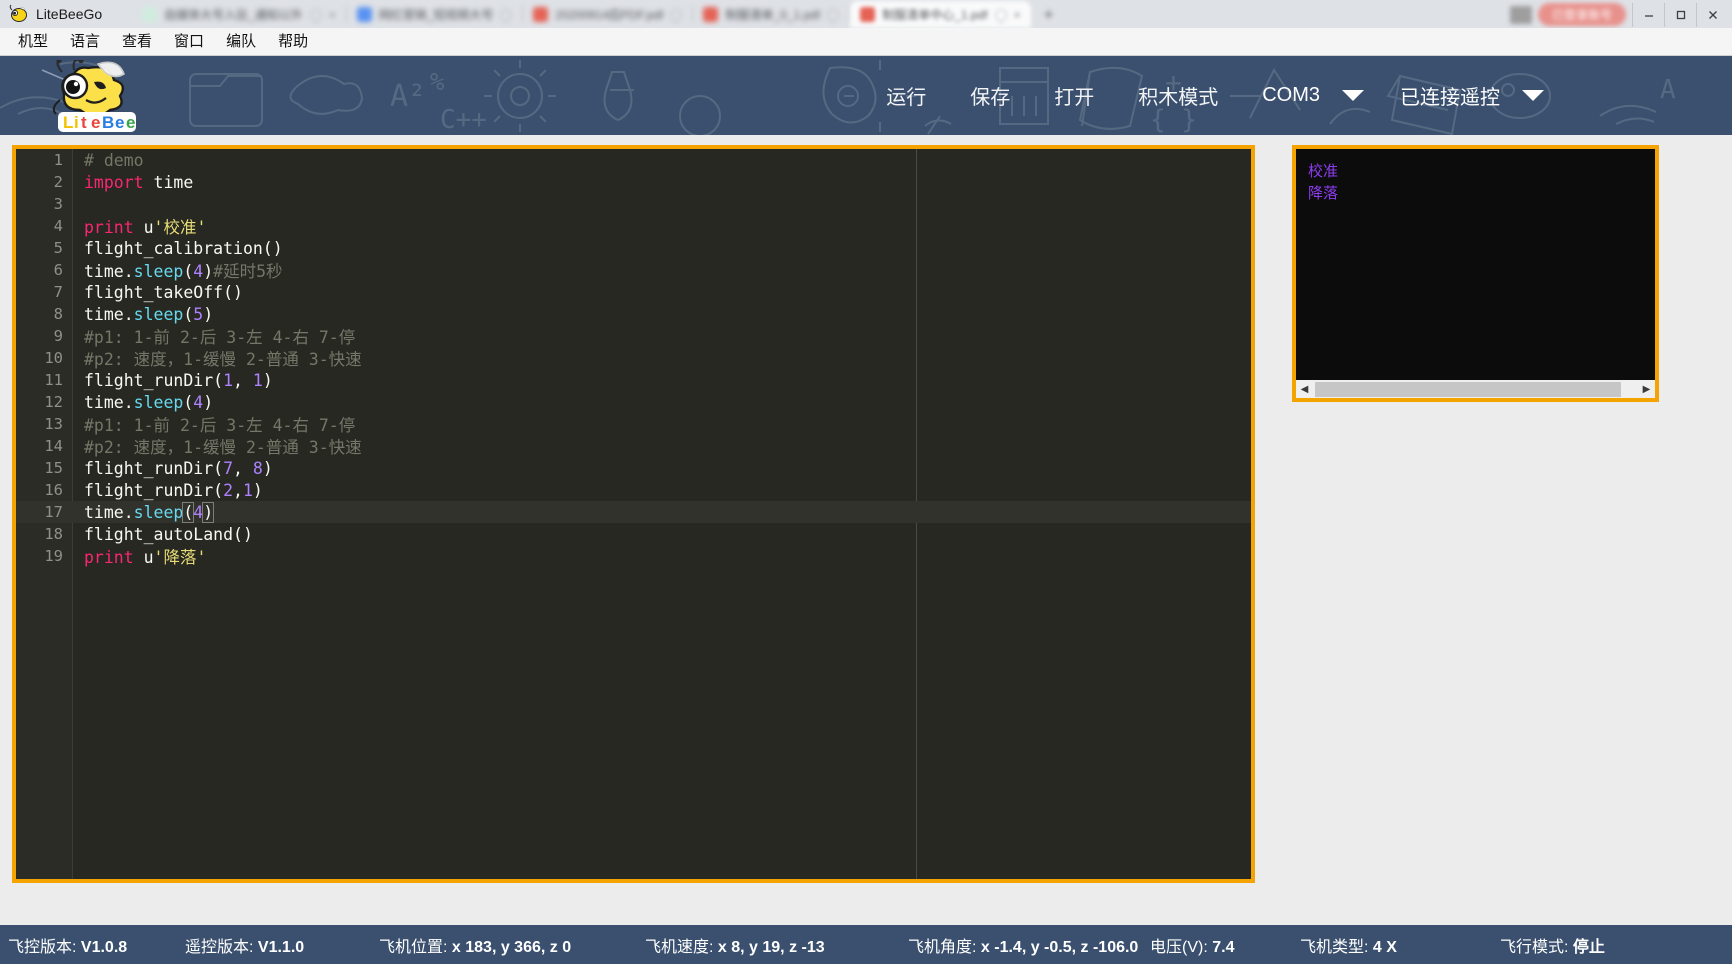  What do you see at coordinates (633, 226) in the screenshot?
I see `editor-line: 4 print u'校准'` at bounding box center [633, 226].